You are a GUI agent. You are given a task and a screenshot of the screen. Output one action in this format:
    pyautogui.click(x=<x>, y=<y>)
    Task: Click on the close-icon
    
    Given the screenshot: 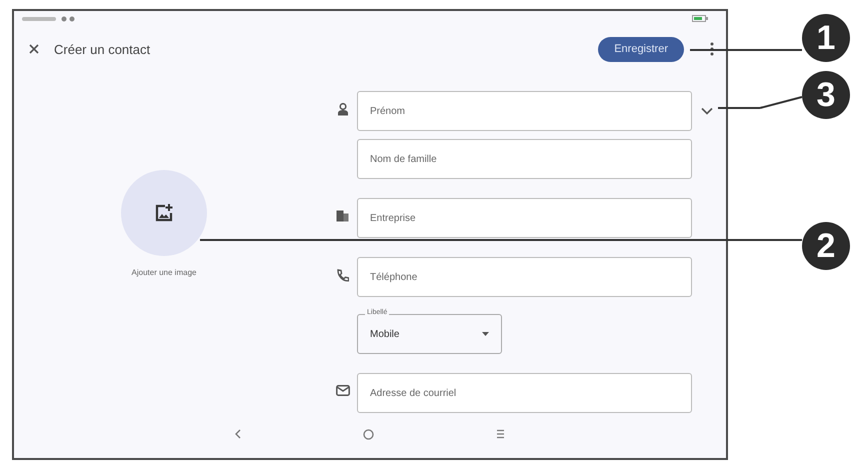 What is the action you would take?
    pyautogui.click(x=34, y=49)
    